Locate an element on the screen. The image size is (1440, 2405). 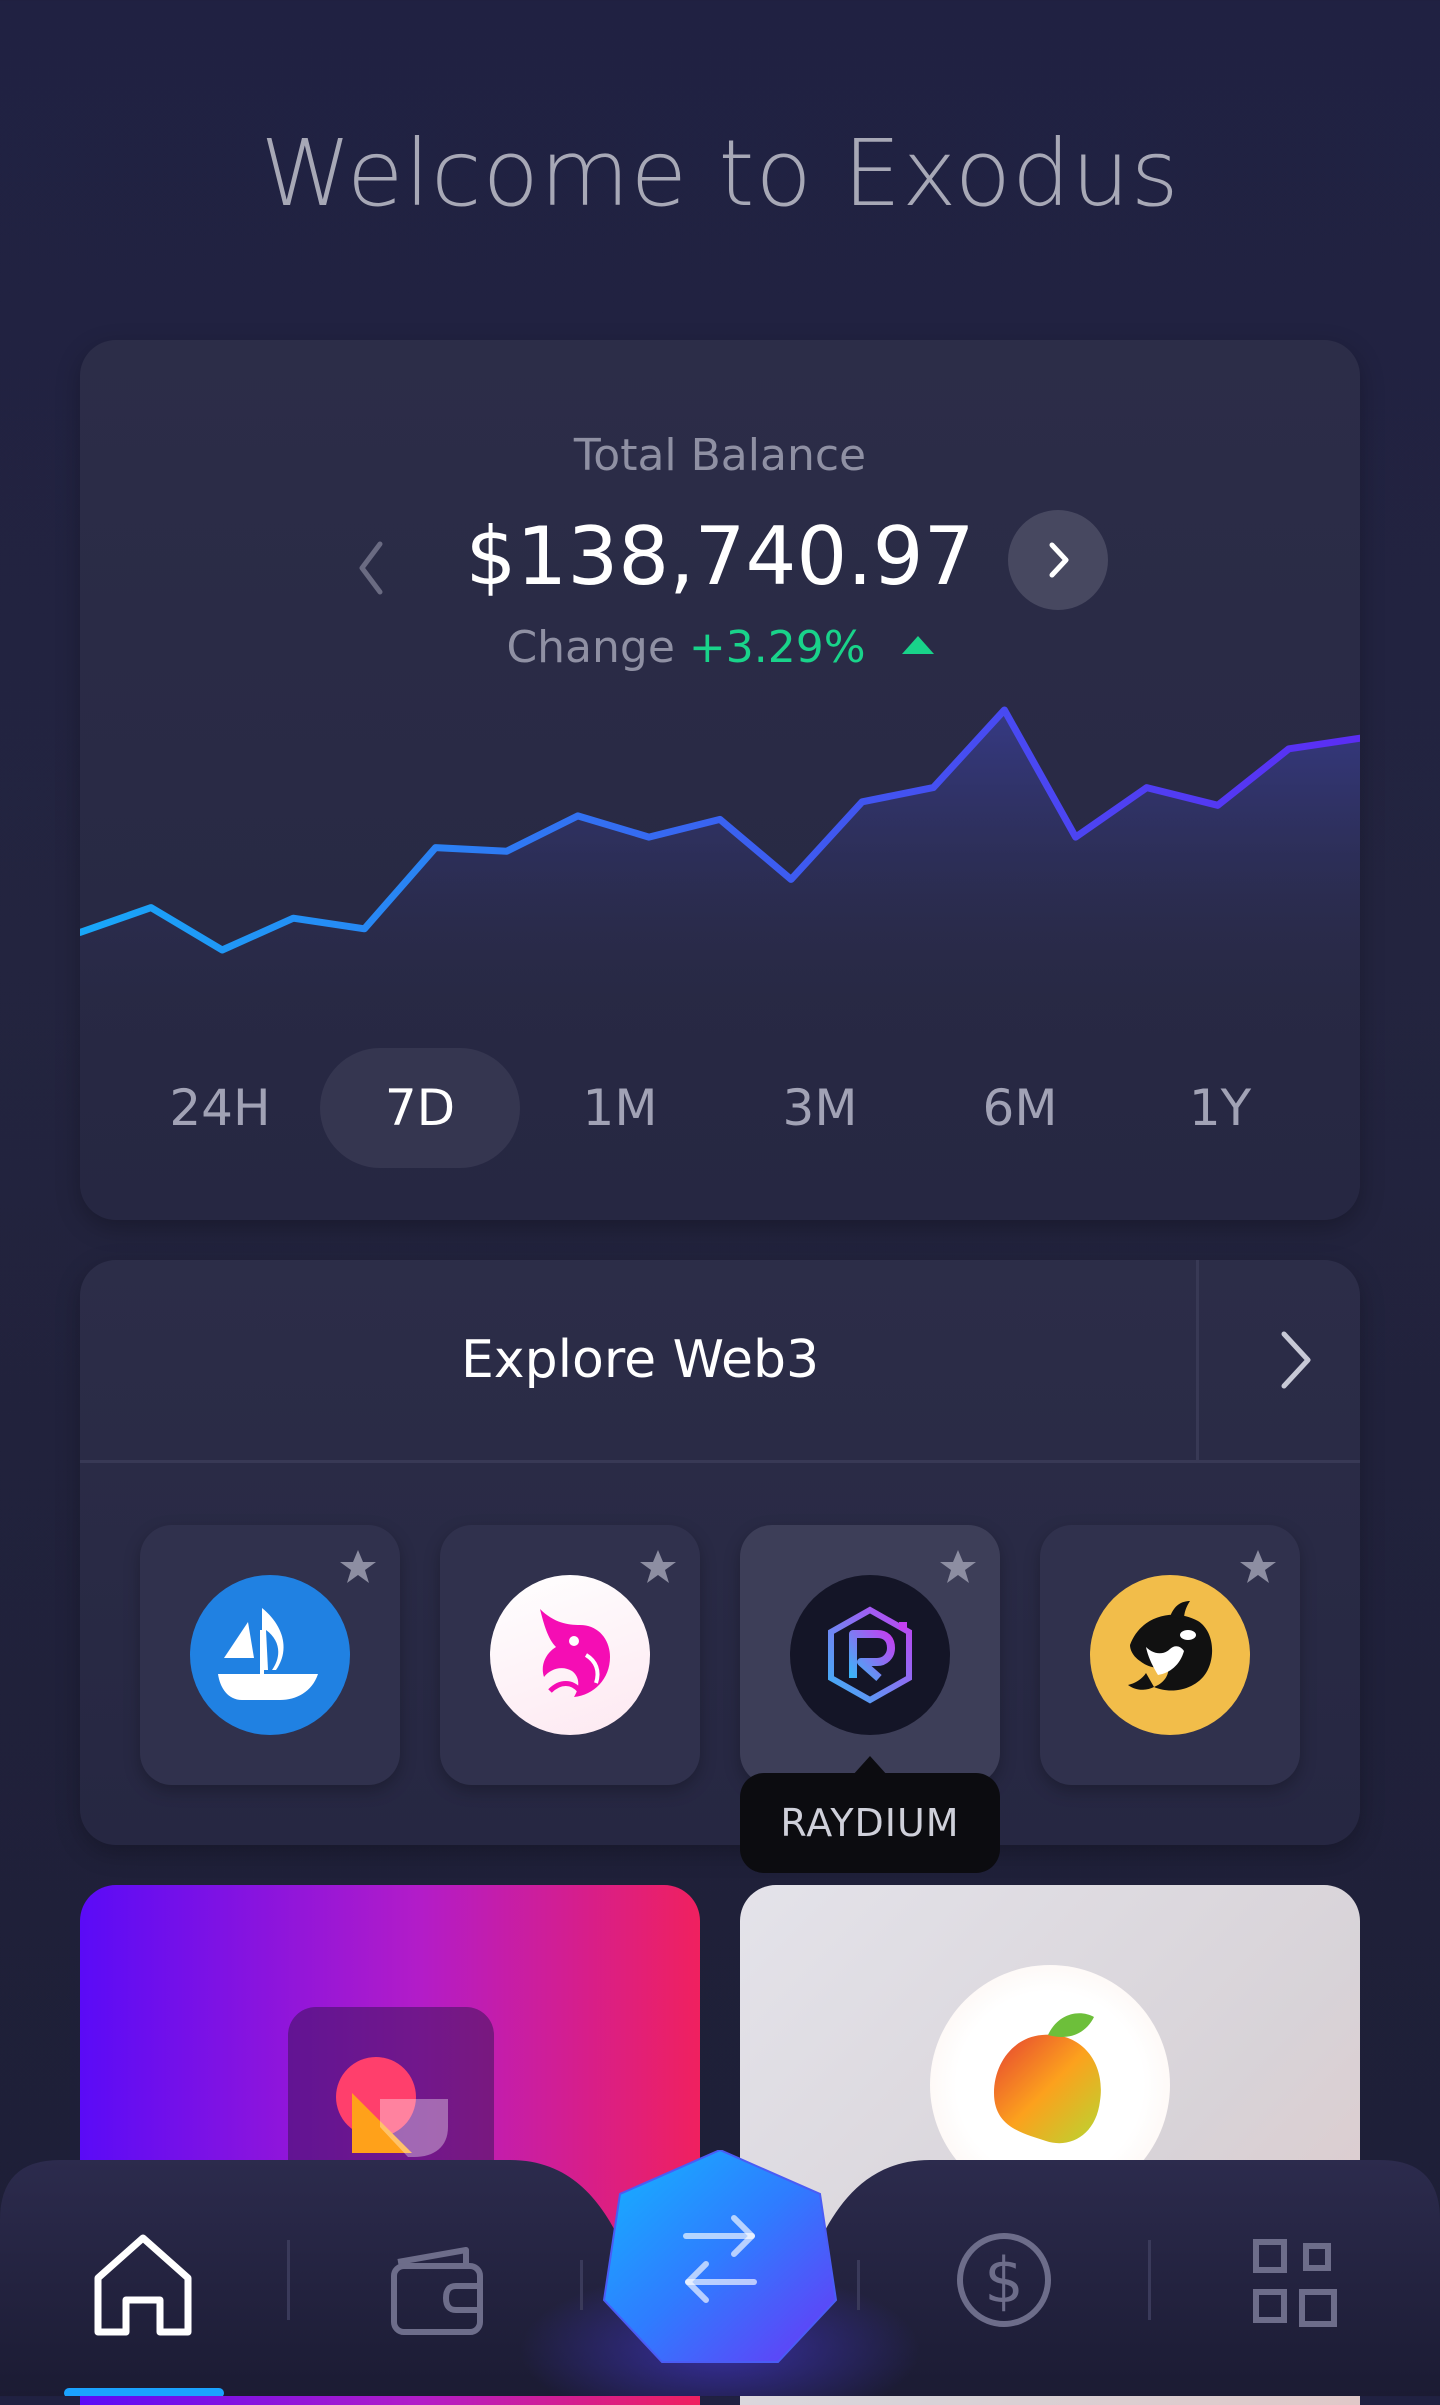
app-tile-opensea is located at coordinates (270, 1655).